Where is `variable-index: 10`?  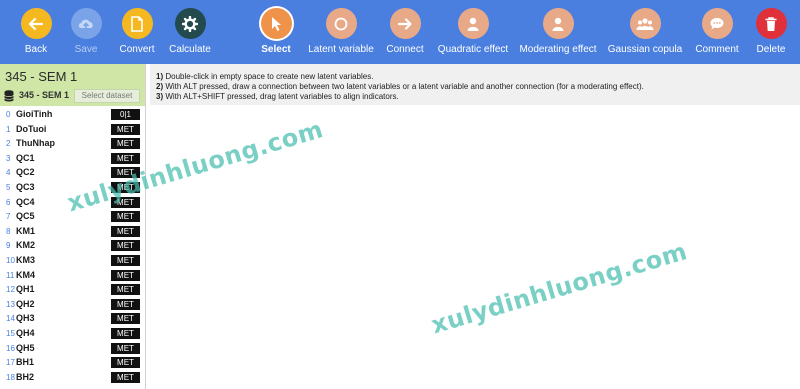
variable-index: 10 is located at coordinates (10, 260).